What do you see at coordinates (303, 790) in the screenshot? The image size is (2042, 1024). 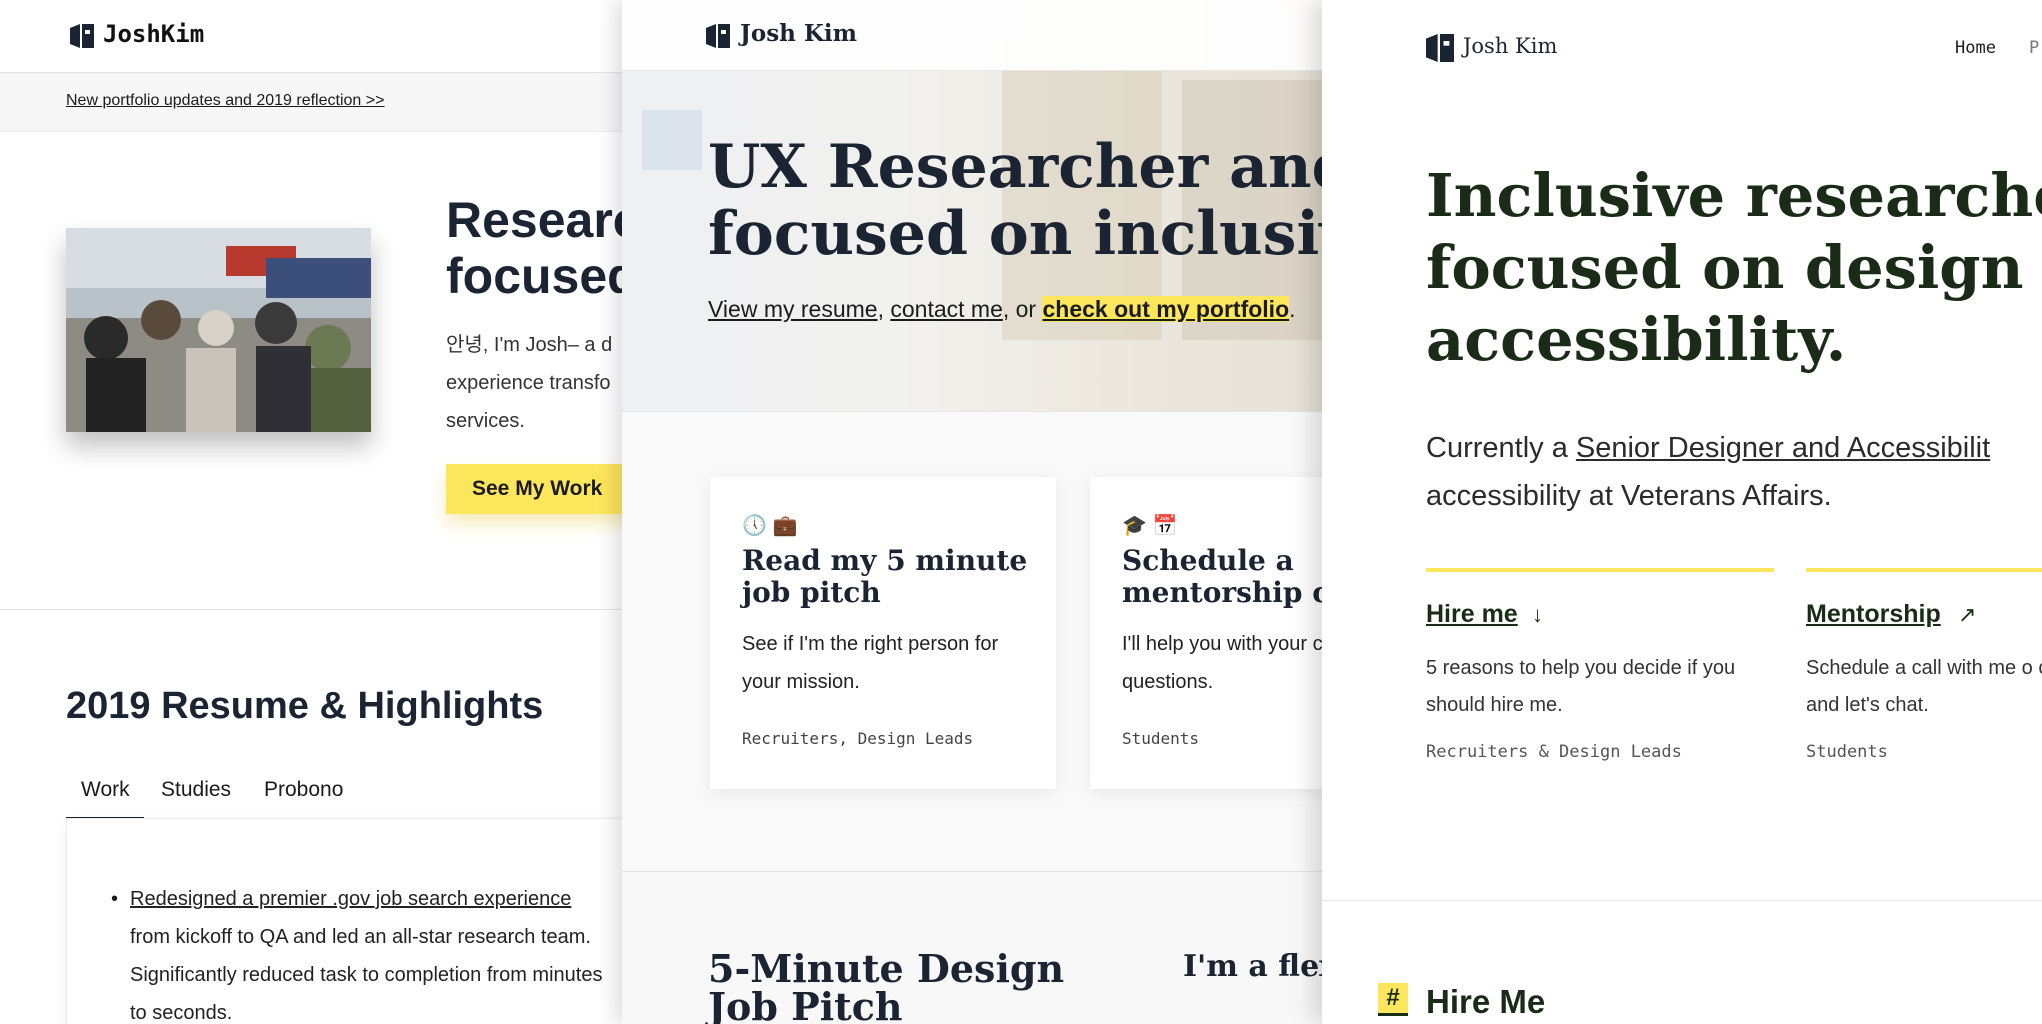 I see `tab-probono: Probono` at bounding box center [303, 790].